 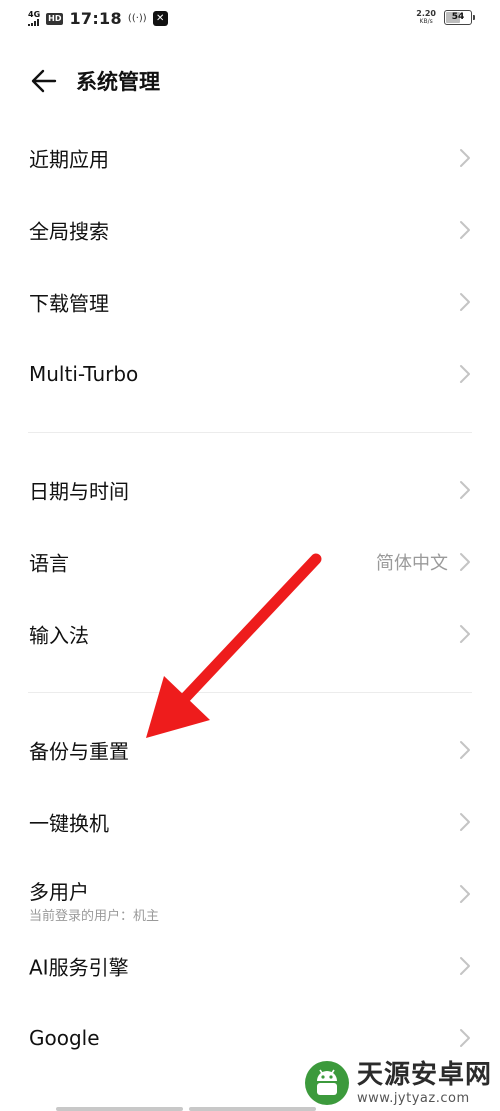 I want to click on settings-item-label: Google, so click(x=64, y=1038).